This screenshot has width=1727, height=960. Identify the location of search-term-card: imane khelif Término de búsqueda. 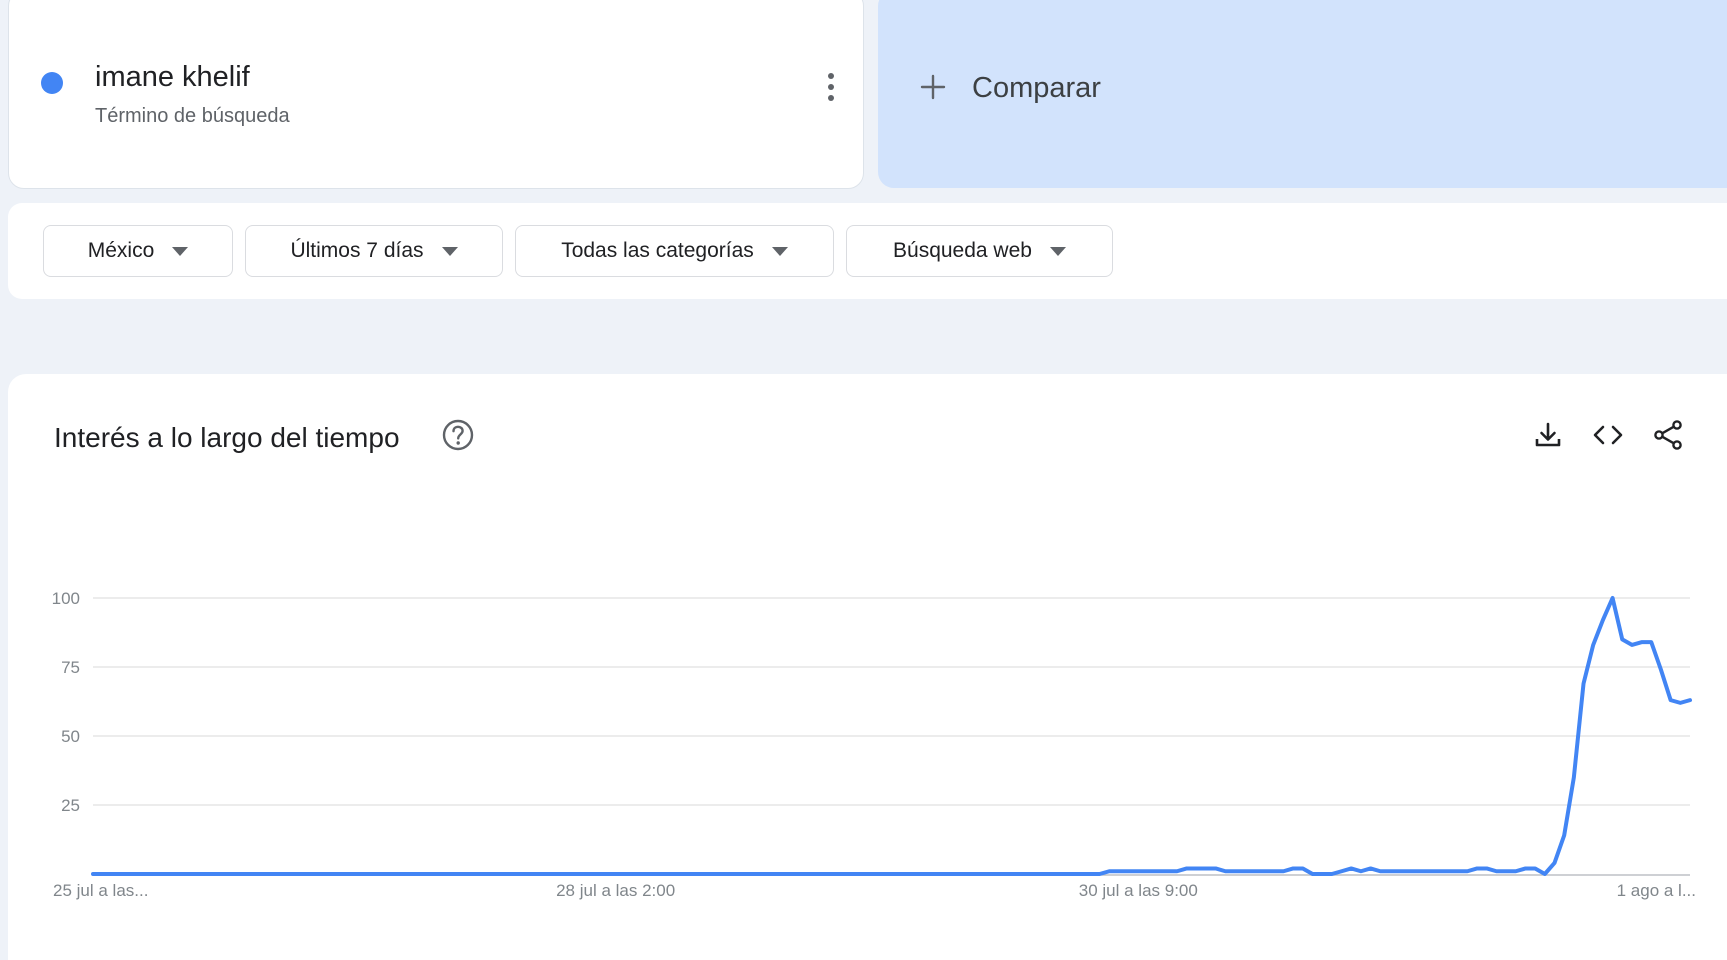
(436, 94).